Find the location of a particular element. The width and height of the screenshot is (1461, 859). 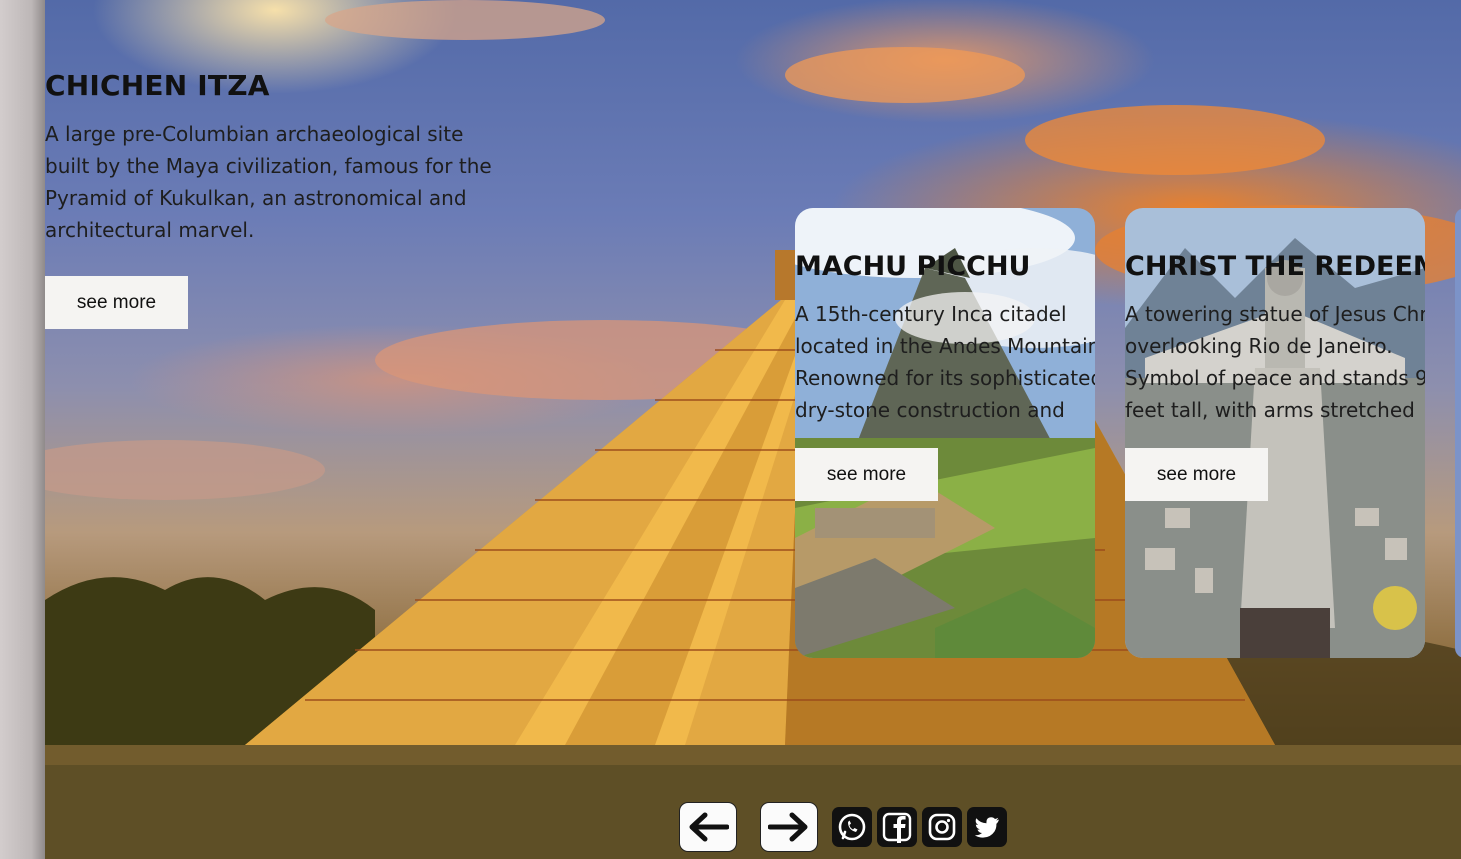

left-gutter is located at coordinates (22, 429).